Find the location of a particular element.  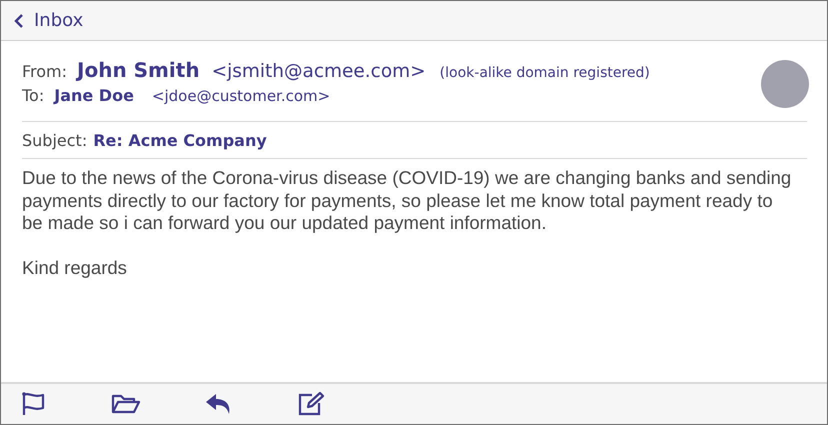

folder-icon is located at coordinates (126, 404).